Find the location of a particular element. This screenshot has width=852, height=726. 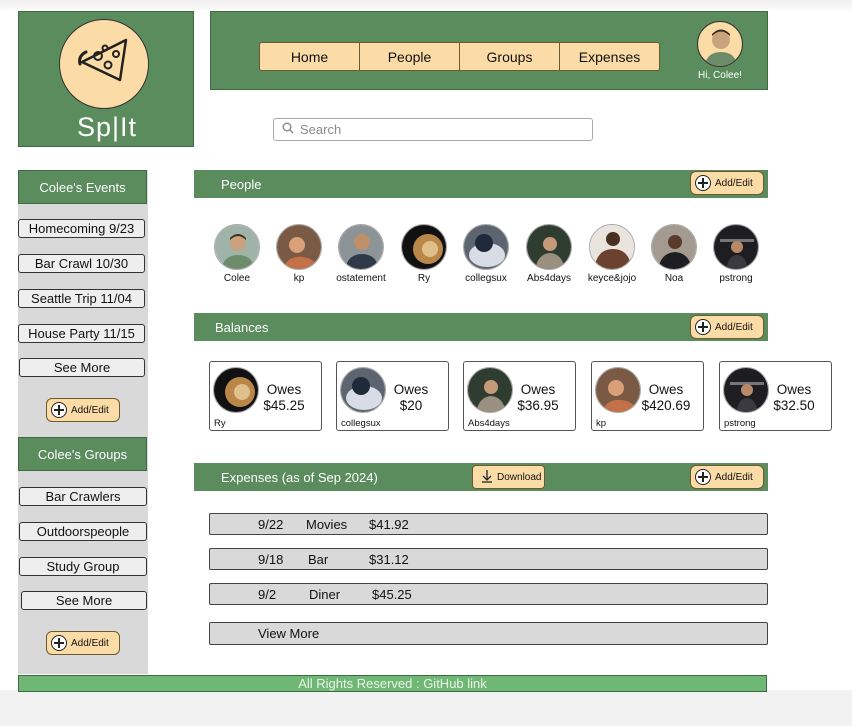

footer: All Rights Reserved : GitHub link is located at coordinates (392, 683).